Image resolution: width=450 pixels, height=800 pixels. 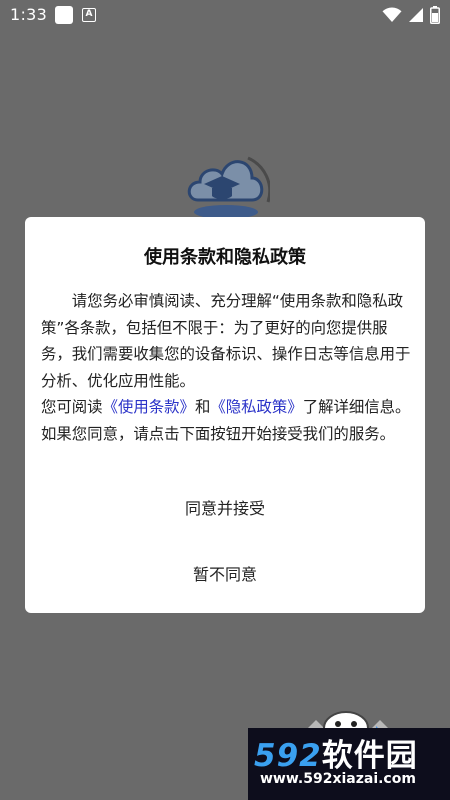 What do you see at coordinates (338, 779) in the screenshot?
I see `watermark-url: www.592xiazai.com` at bounding box center [338, 779].